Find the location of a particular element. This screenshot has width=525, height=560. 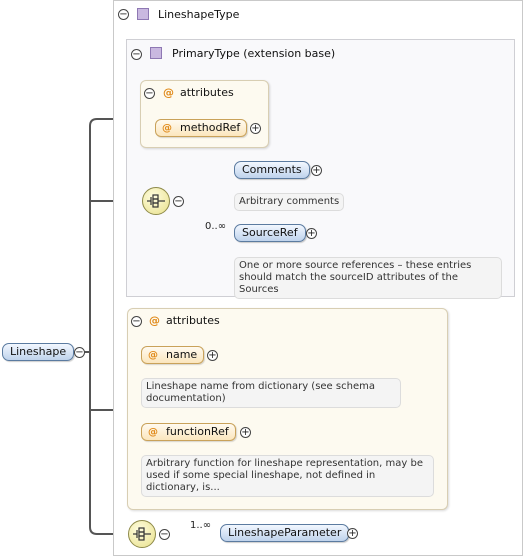

lineshapeparameter-cardinality: 1..∞ is located at coordinates (201, 525).